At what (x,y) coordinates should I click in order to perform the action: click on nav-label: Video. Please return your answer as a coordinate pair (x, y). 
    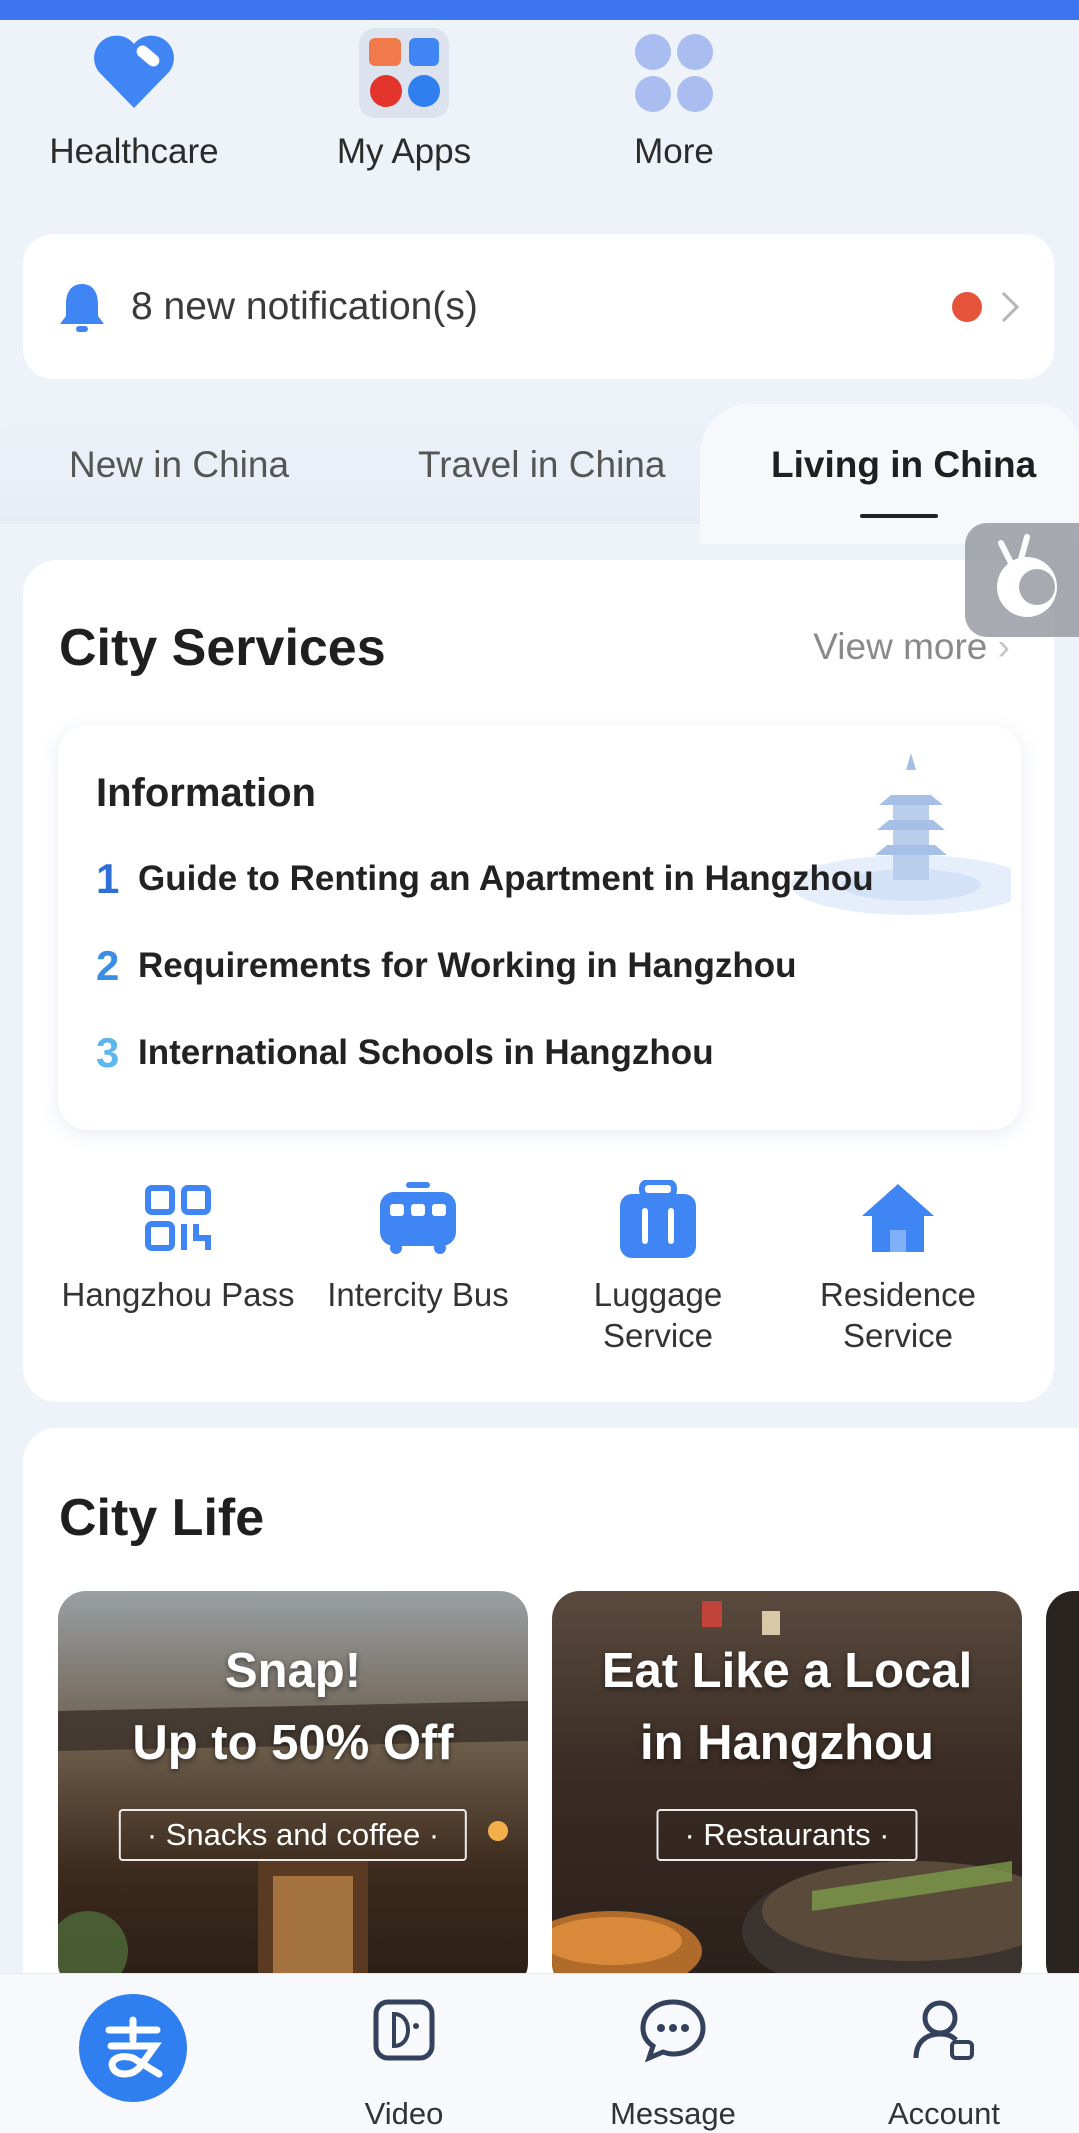
    Looking at the image, I should click on (404, 2113).